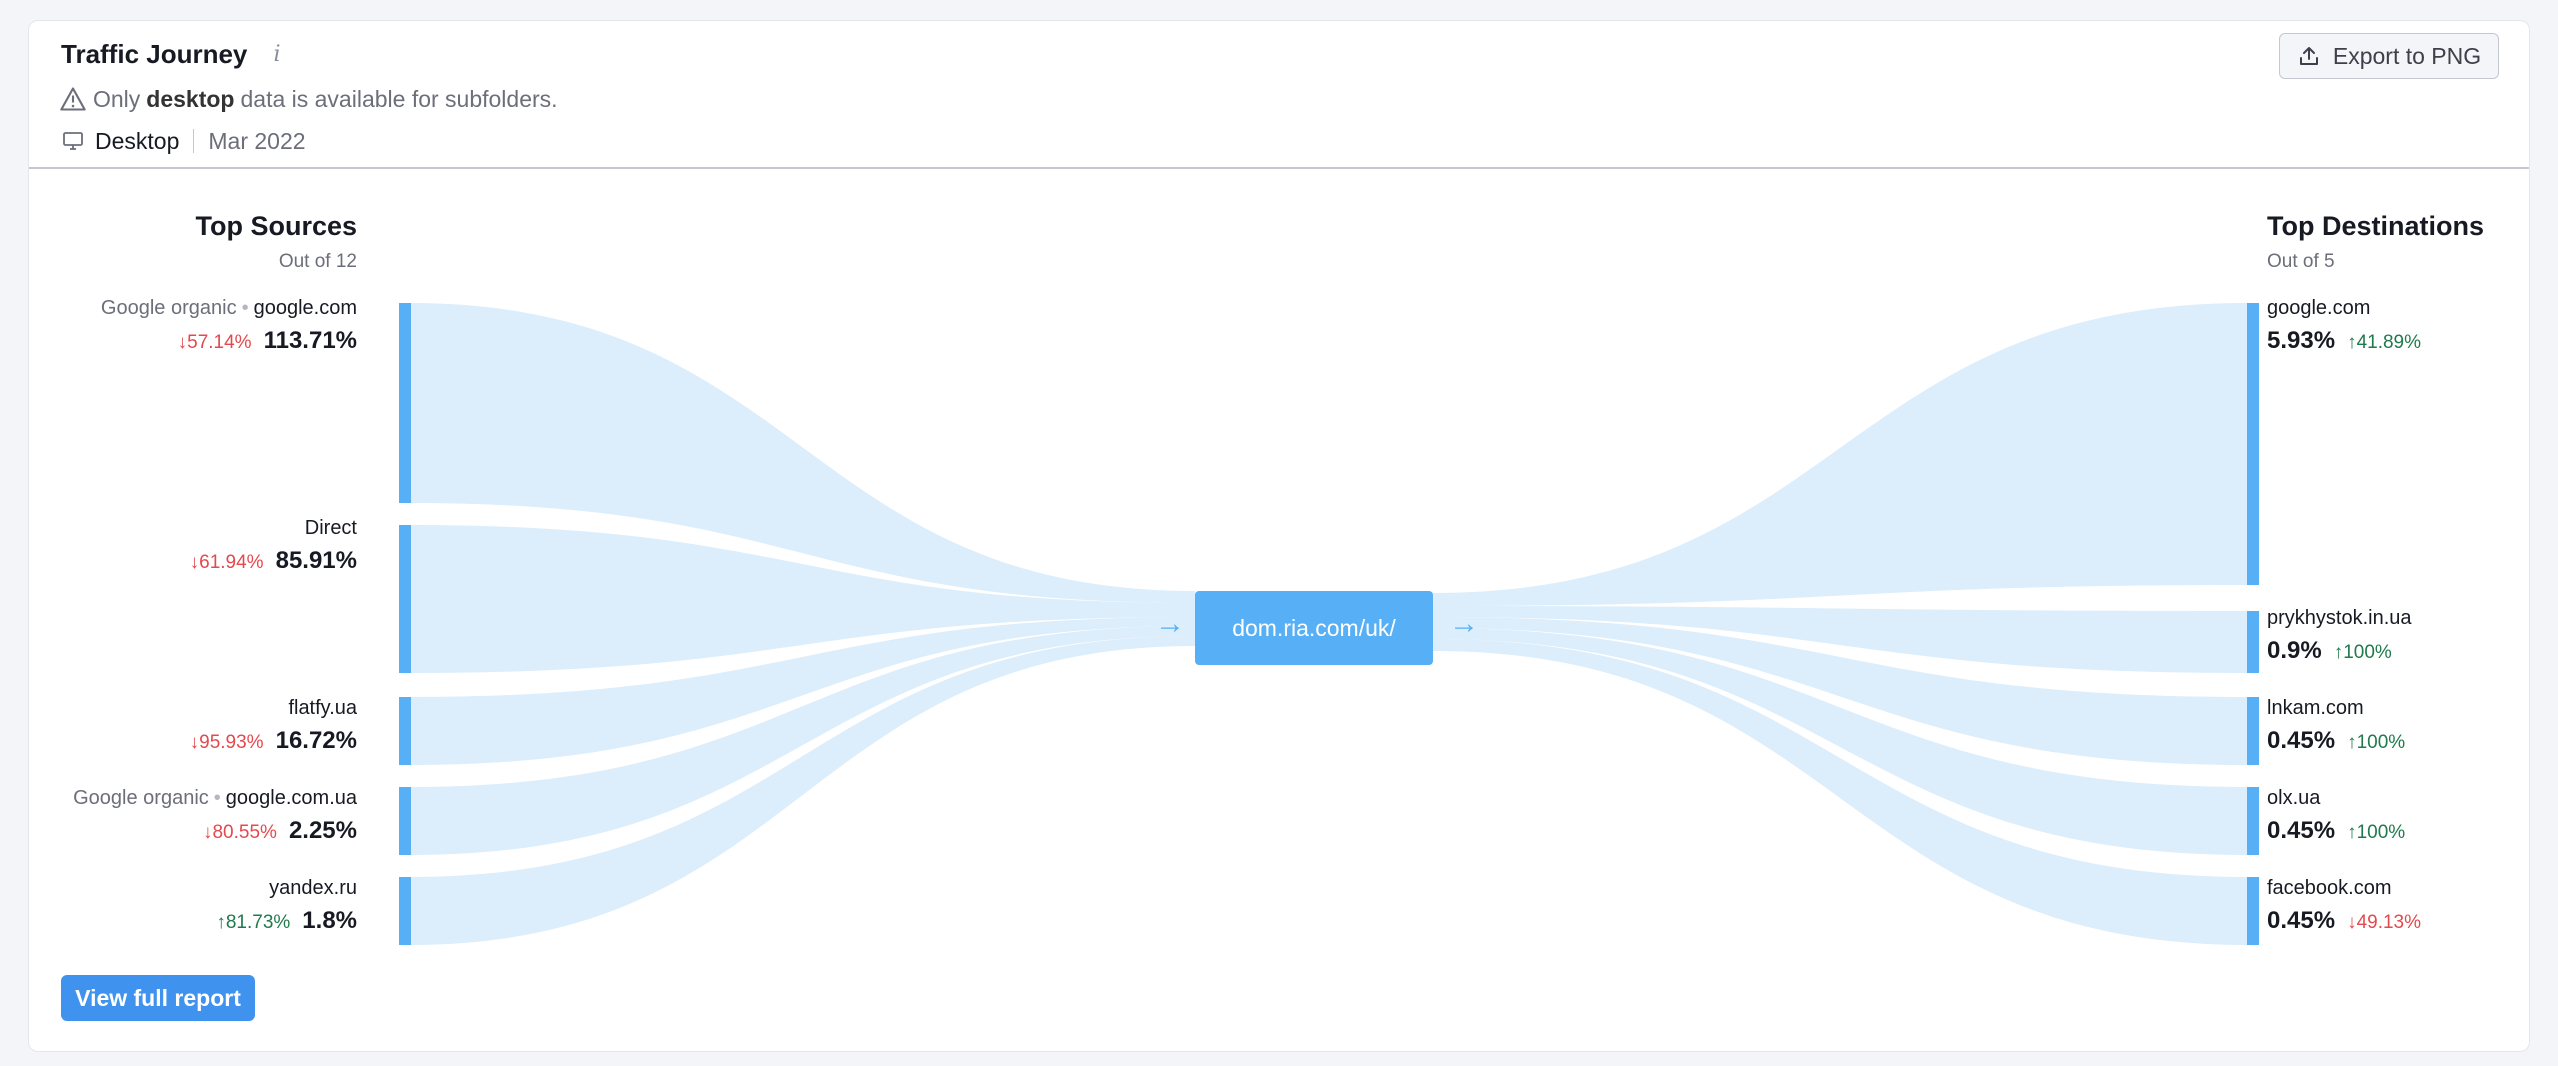  I want to click on source-label-3: flatfy.ua, so click(322, 708).